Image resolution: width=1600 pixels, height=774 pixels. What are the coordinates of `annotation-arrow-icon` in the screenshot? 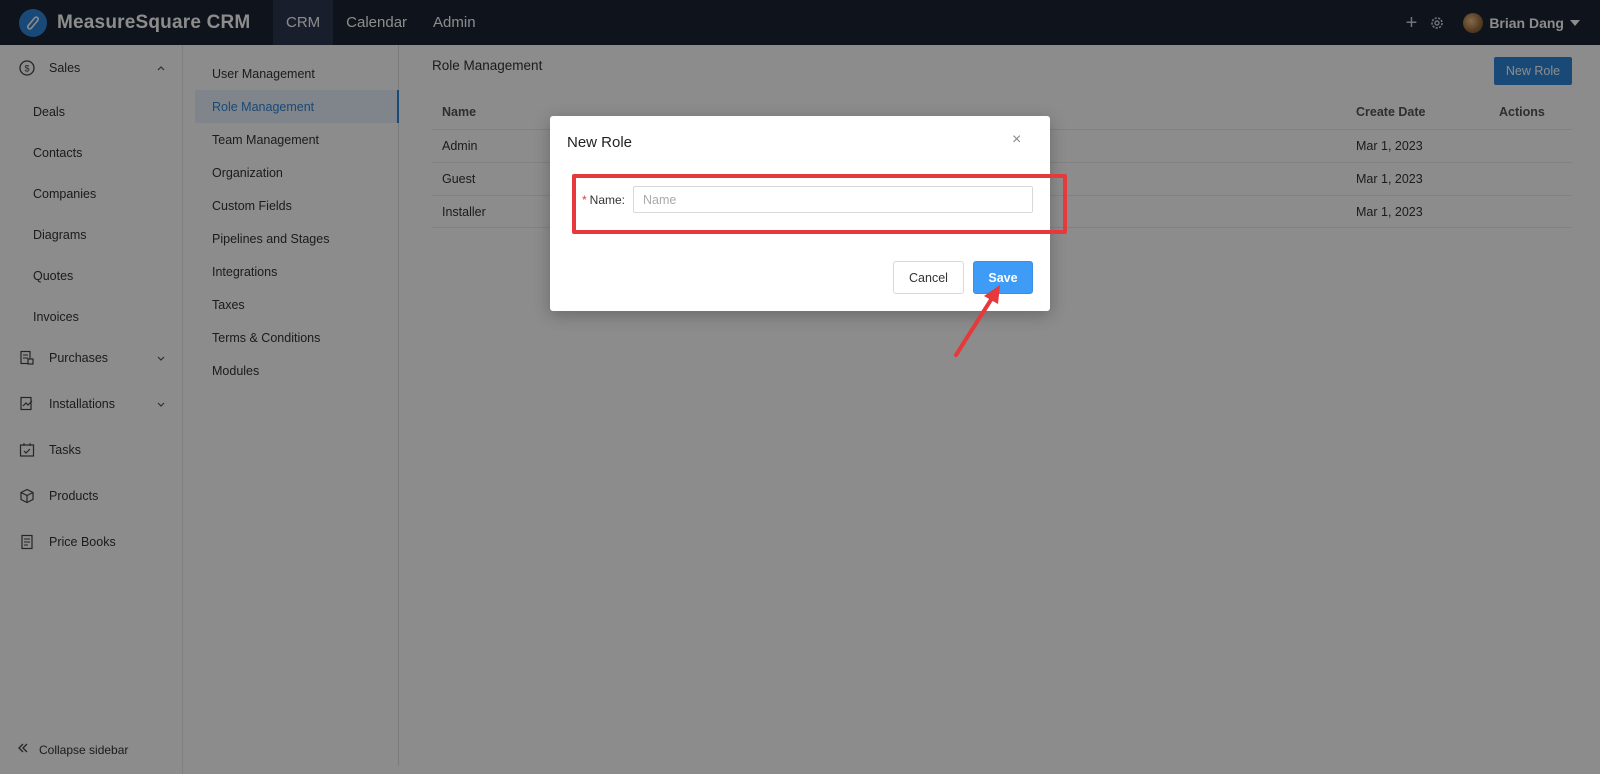 It's located at (977, 321).